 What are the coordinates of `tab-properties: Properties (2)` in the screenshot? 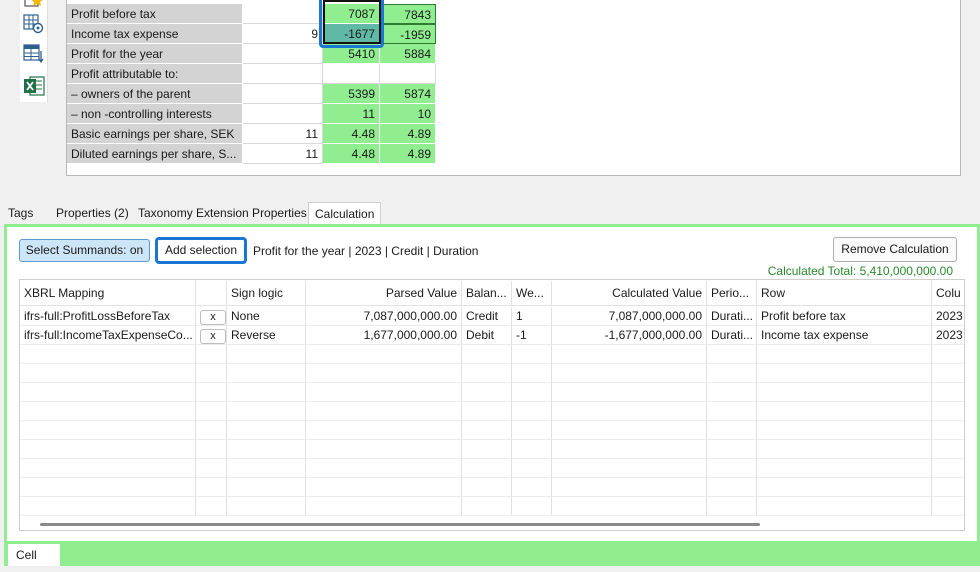 It's located at (92, 214).